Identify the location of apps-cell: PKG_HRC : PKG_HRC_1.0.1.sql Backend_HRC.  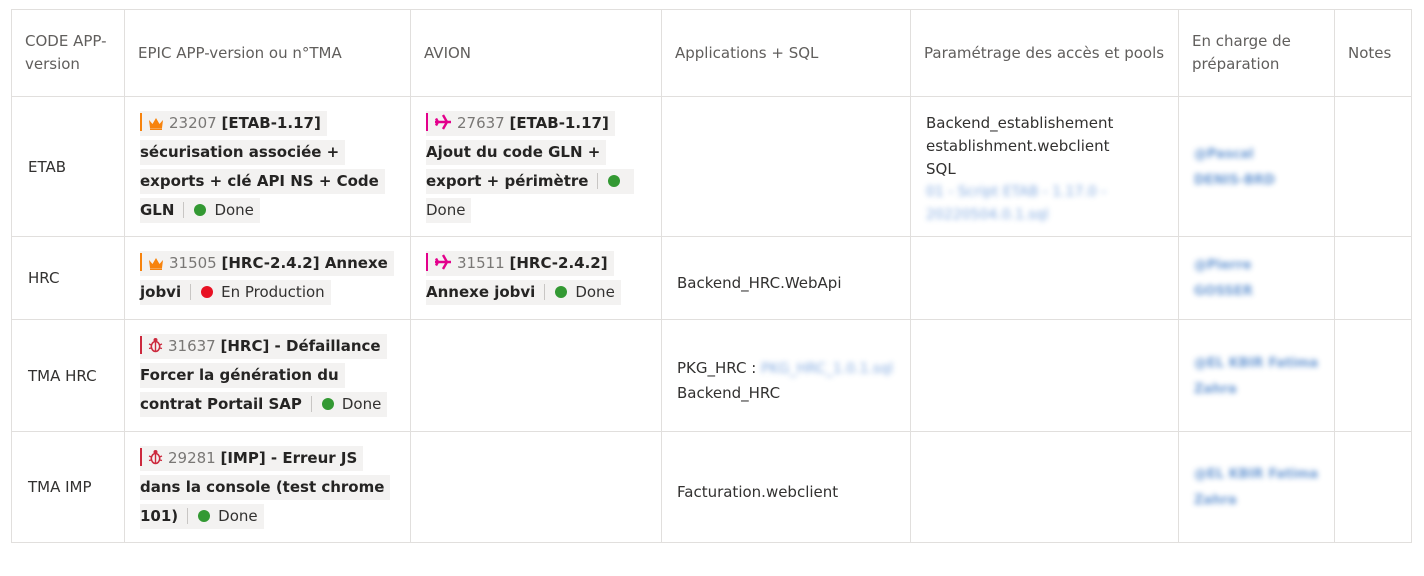
(786, 375).